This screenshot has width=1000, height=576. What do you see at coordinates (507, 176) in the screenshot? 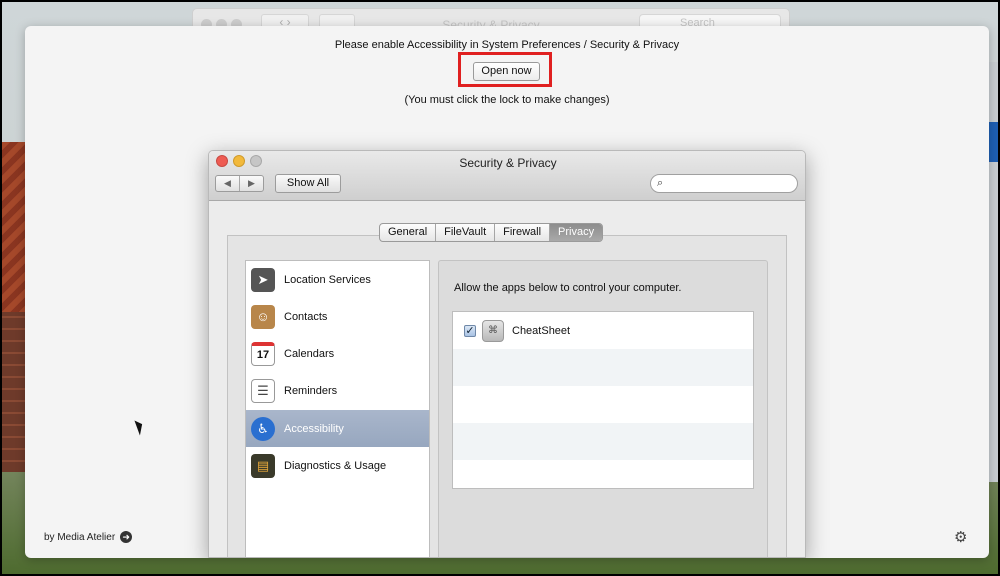
I see `window-titlebar: Security & Privacy ◀ ▶ Show All ⌕` at bounding box center [507, 176].